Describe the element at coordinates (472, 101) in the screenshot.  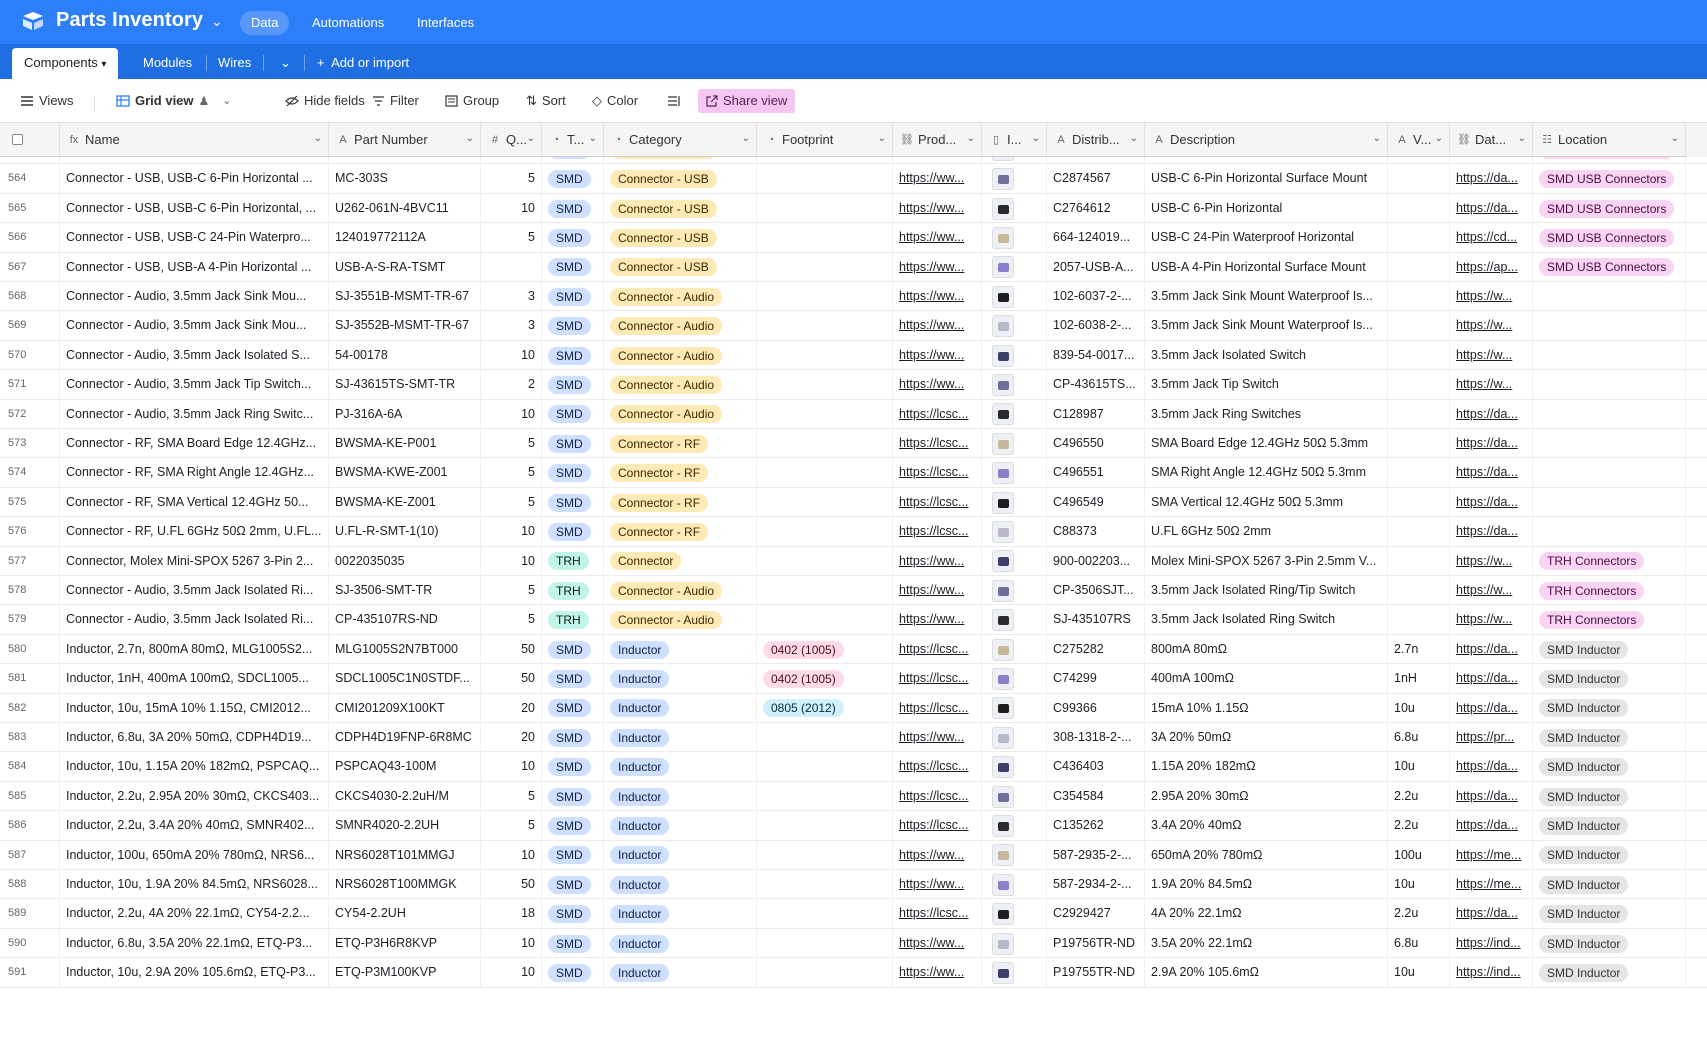
I see `group-button: Group` at that location.